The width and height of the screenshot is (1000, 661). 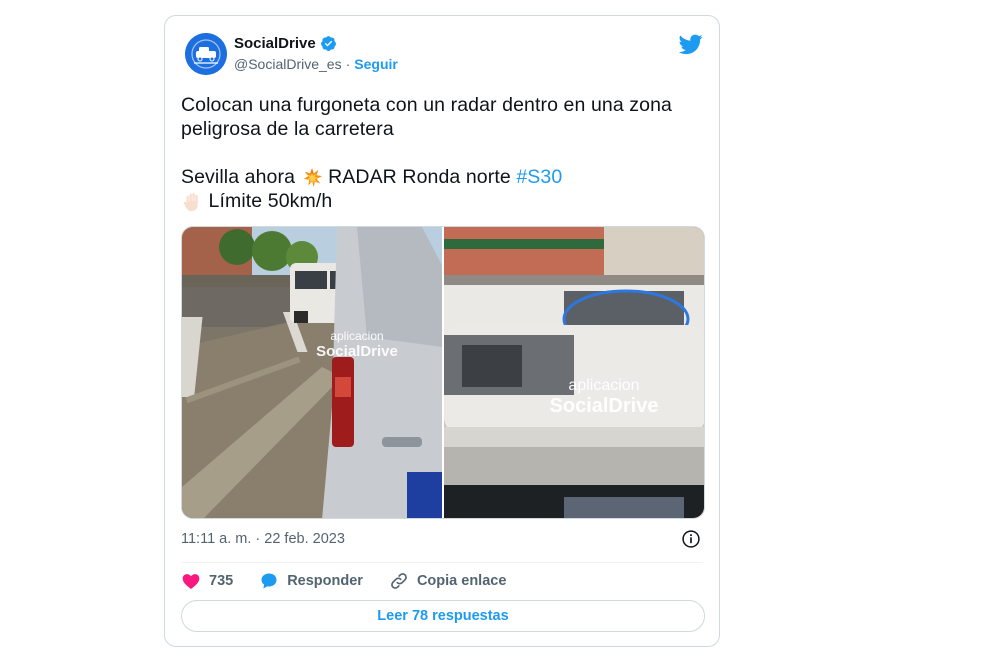 What do you see at coordinates (190, 202) in the screenshot?
I see `raised-hand-emoji-icon` at bounding box center [190, 202].